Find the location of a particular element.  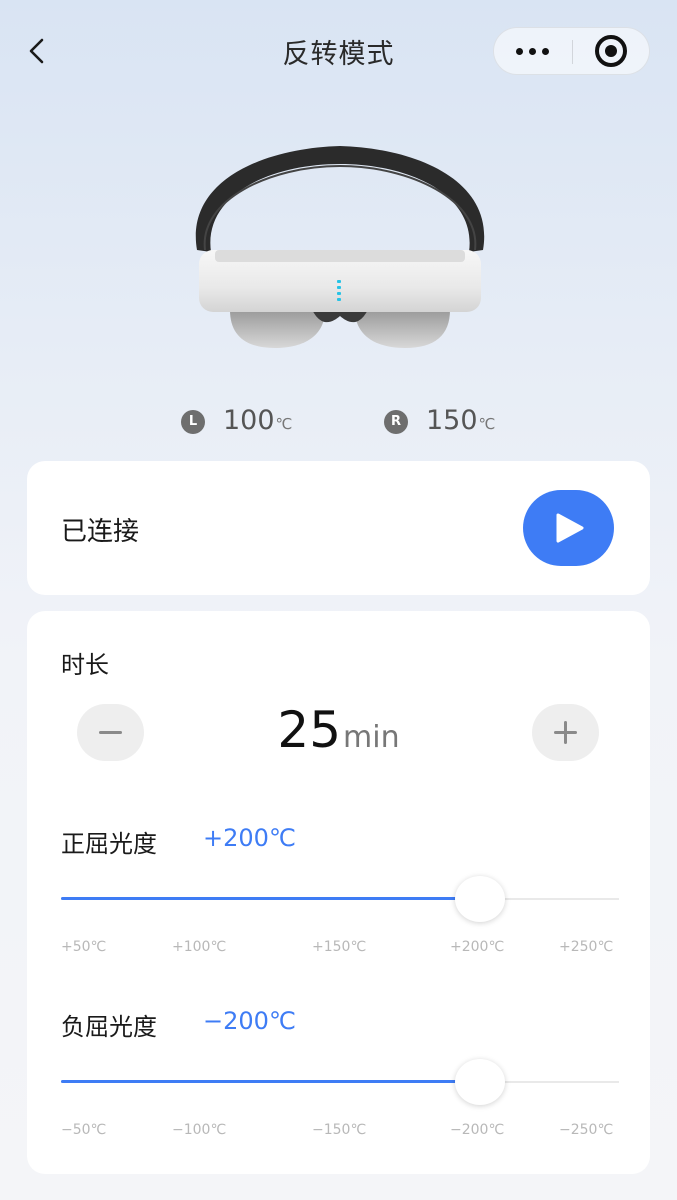

tick-label: +100℃ is located at coordinates (199, 947).